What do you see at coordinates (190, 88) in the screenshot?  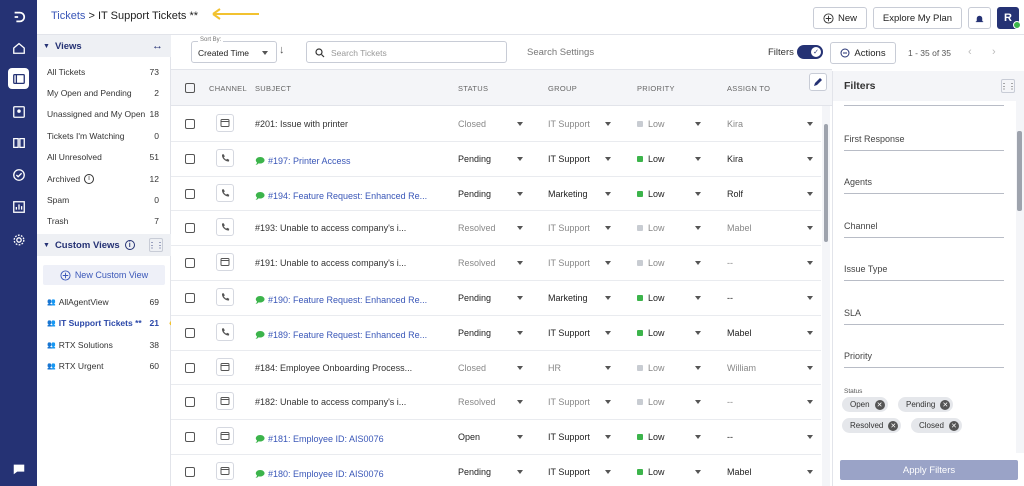 I see `select-all-checkbox` at bounding box center [190, 88].